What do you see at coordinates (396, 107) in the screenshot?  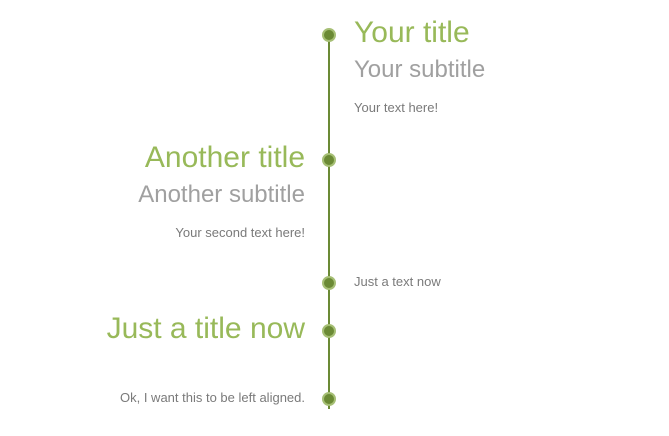 I see `item-text: Your text here!` at bounding box center [396, 107].